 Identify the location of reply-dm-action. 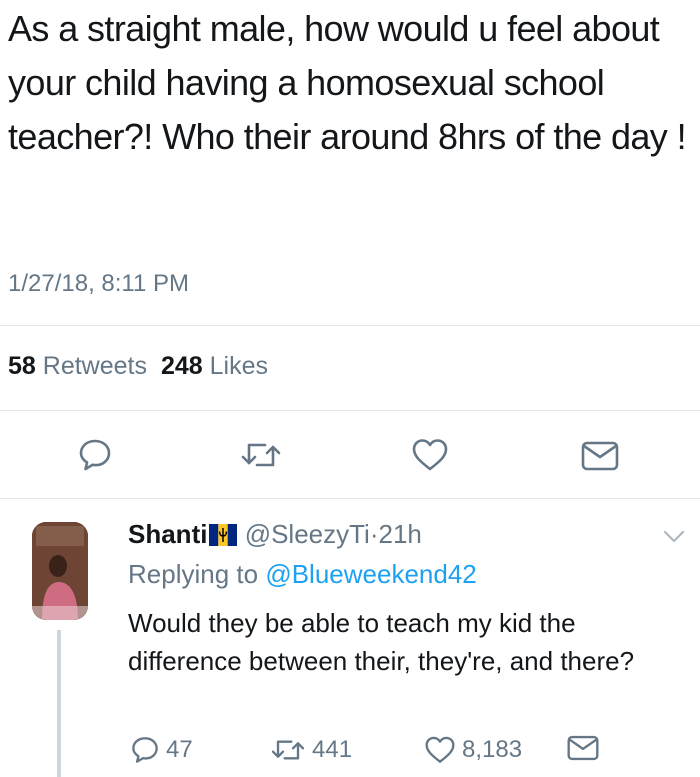
(586, 748).